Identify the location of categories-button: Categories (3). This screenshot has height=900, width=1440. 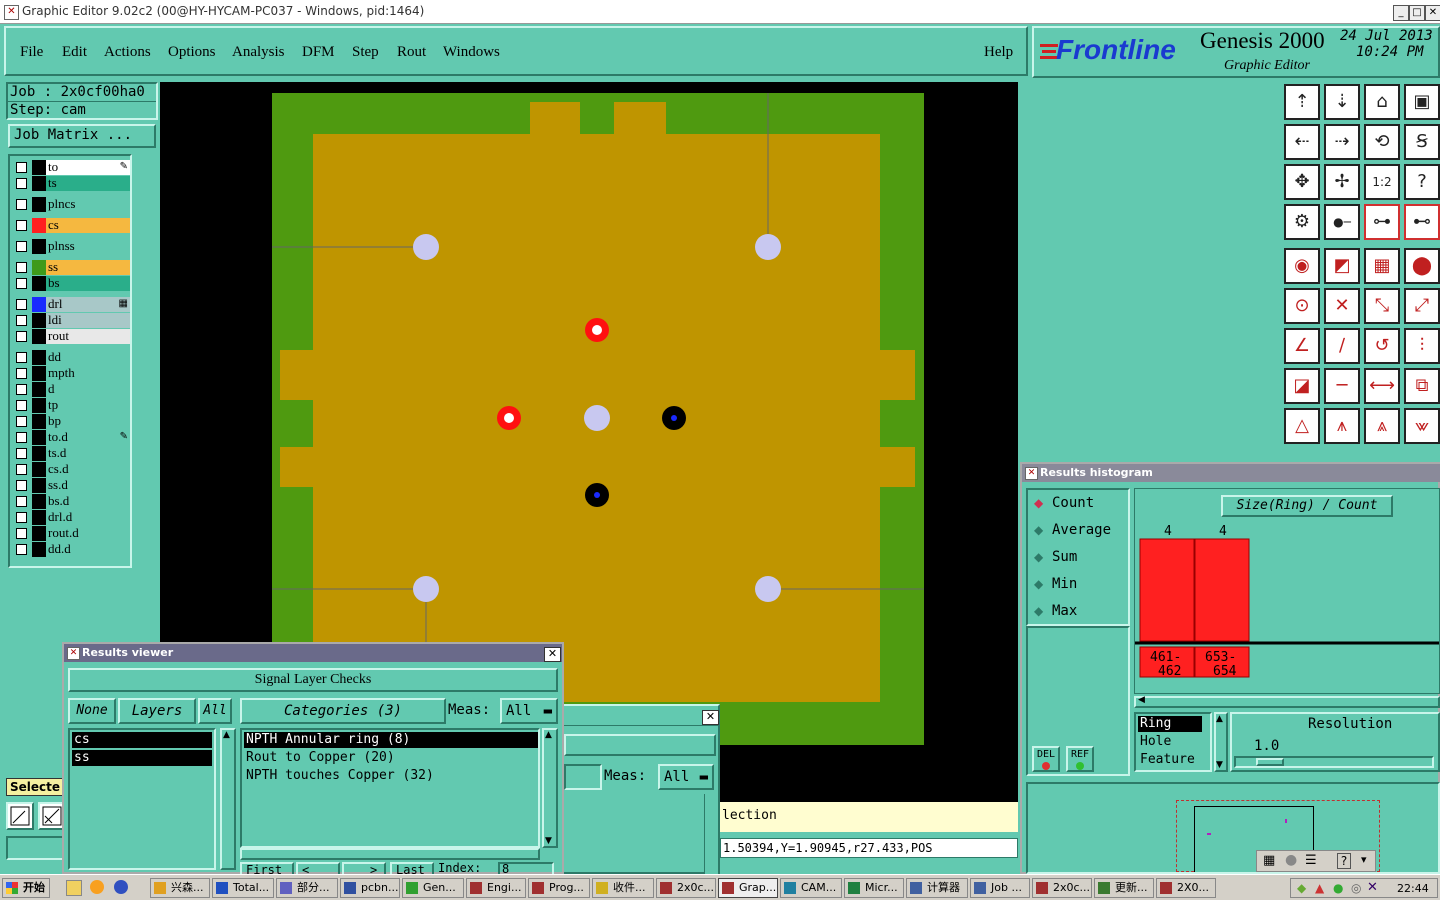
(343, 711).